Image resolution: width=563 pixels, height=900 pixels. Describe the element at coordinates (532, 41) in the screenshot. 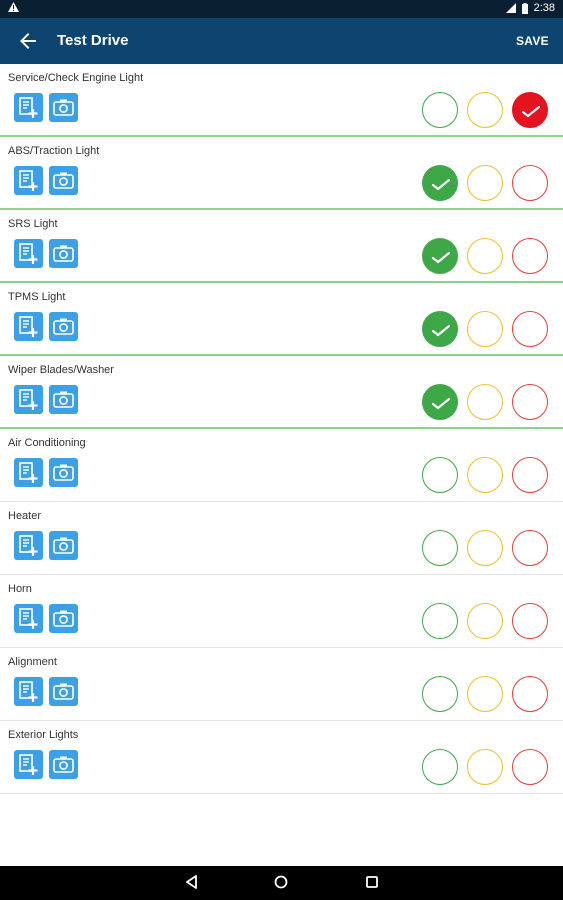

I see `save-button: SAVE` at that location.